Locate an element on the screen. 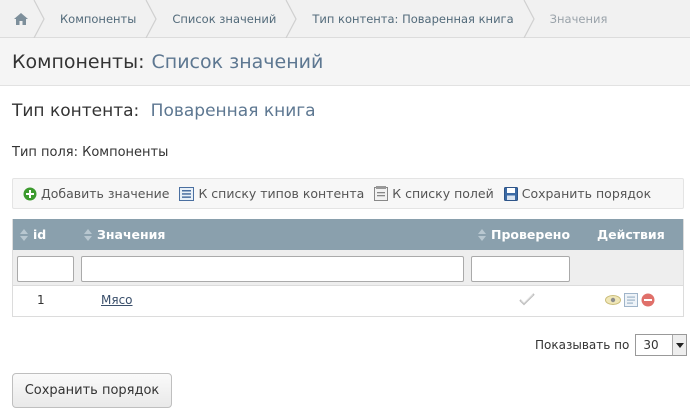 The width and height of the screenshot is (690, 420). save-order-label: Сохранить порядок is located at coordinates (586, 193).